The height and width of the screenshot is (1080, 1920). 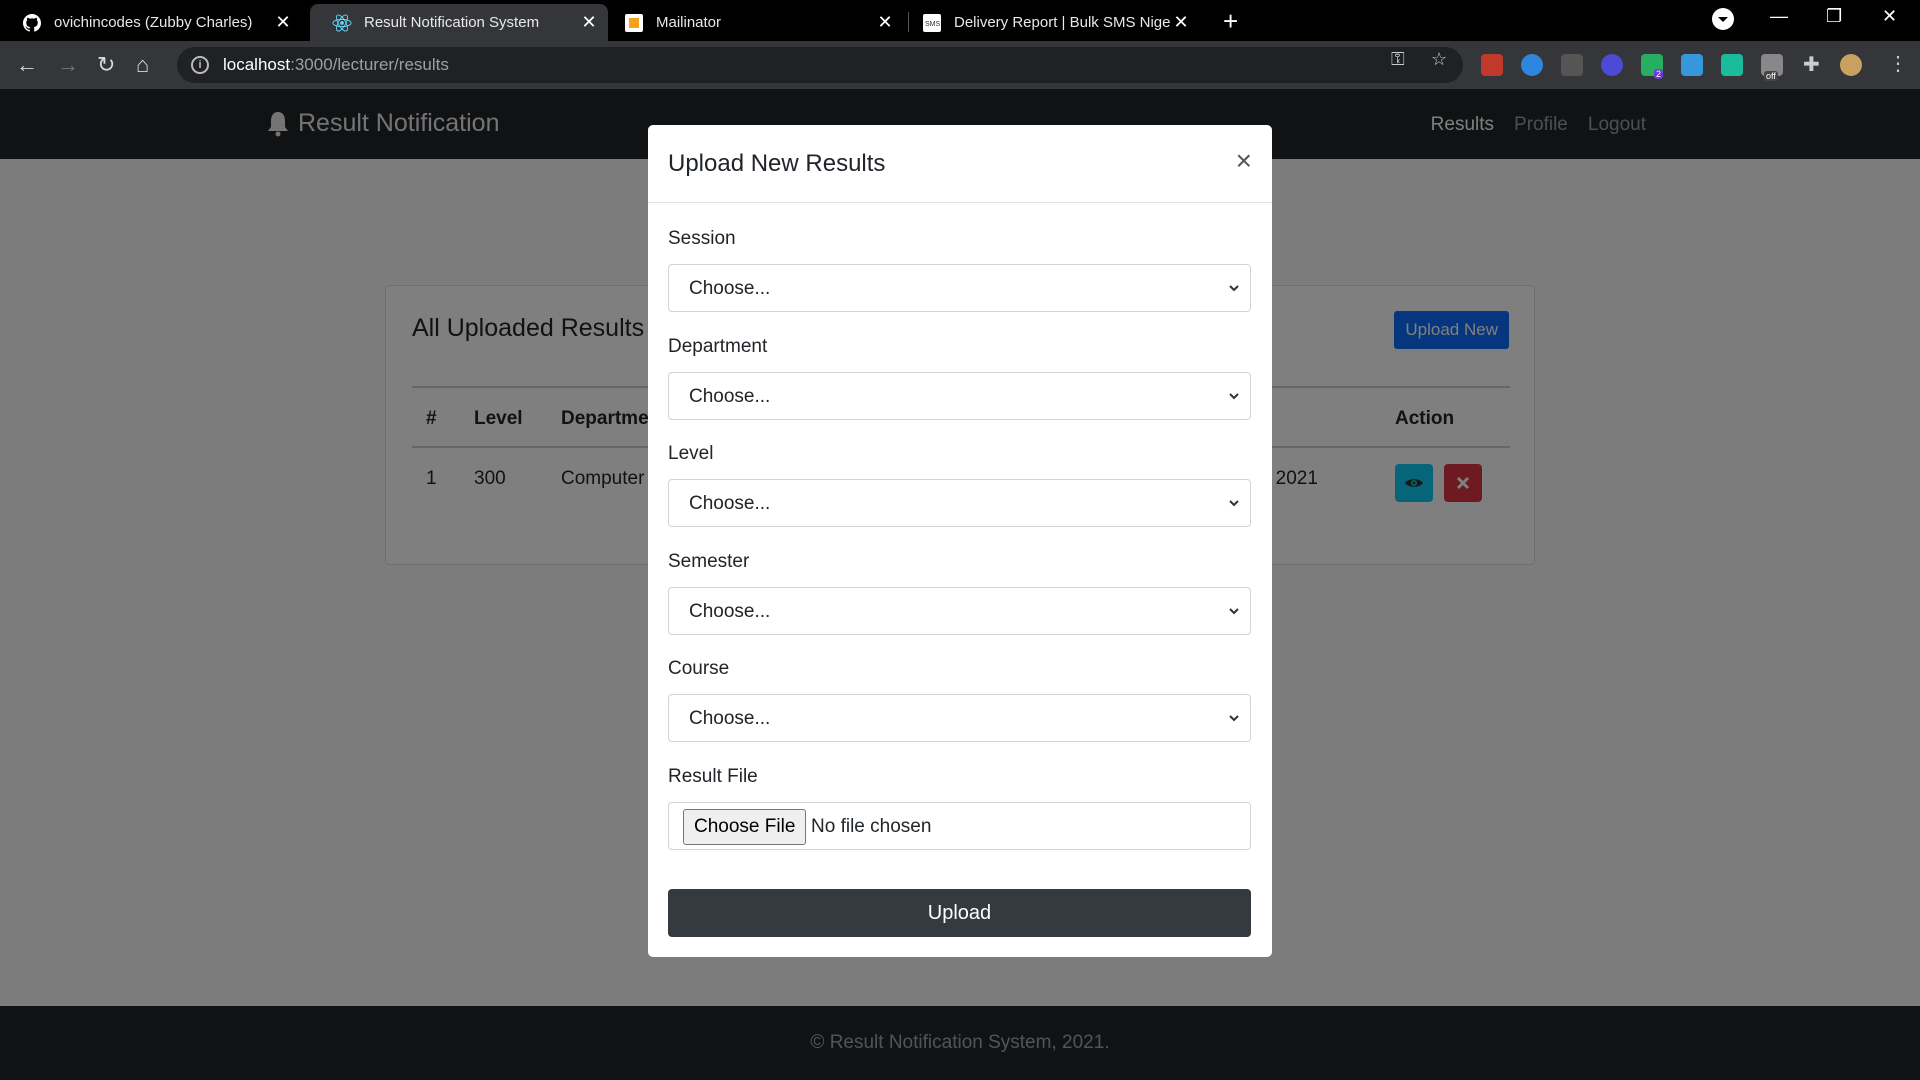 I want to click on tab-result-notification: Result Notification System ✕, so click(x=459, y=22).